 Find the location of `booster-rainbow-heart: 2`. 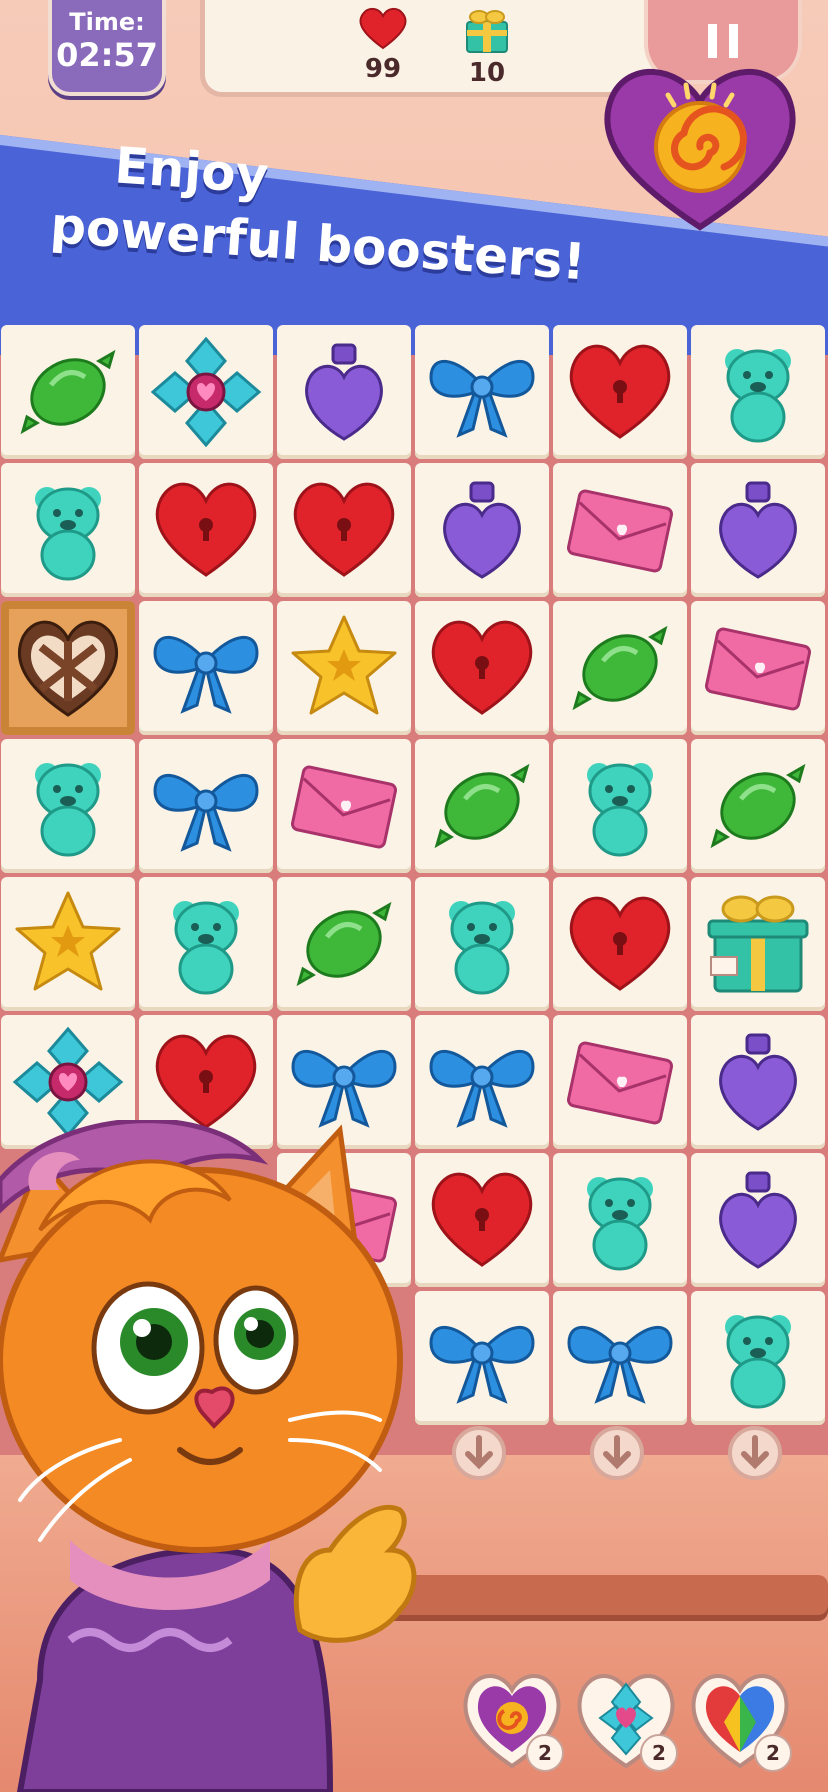

booster-rainbow-heart: 2 is located at coordinates (740, 1718).